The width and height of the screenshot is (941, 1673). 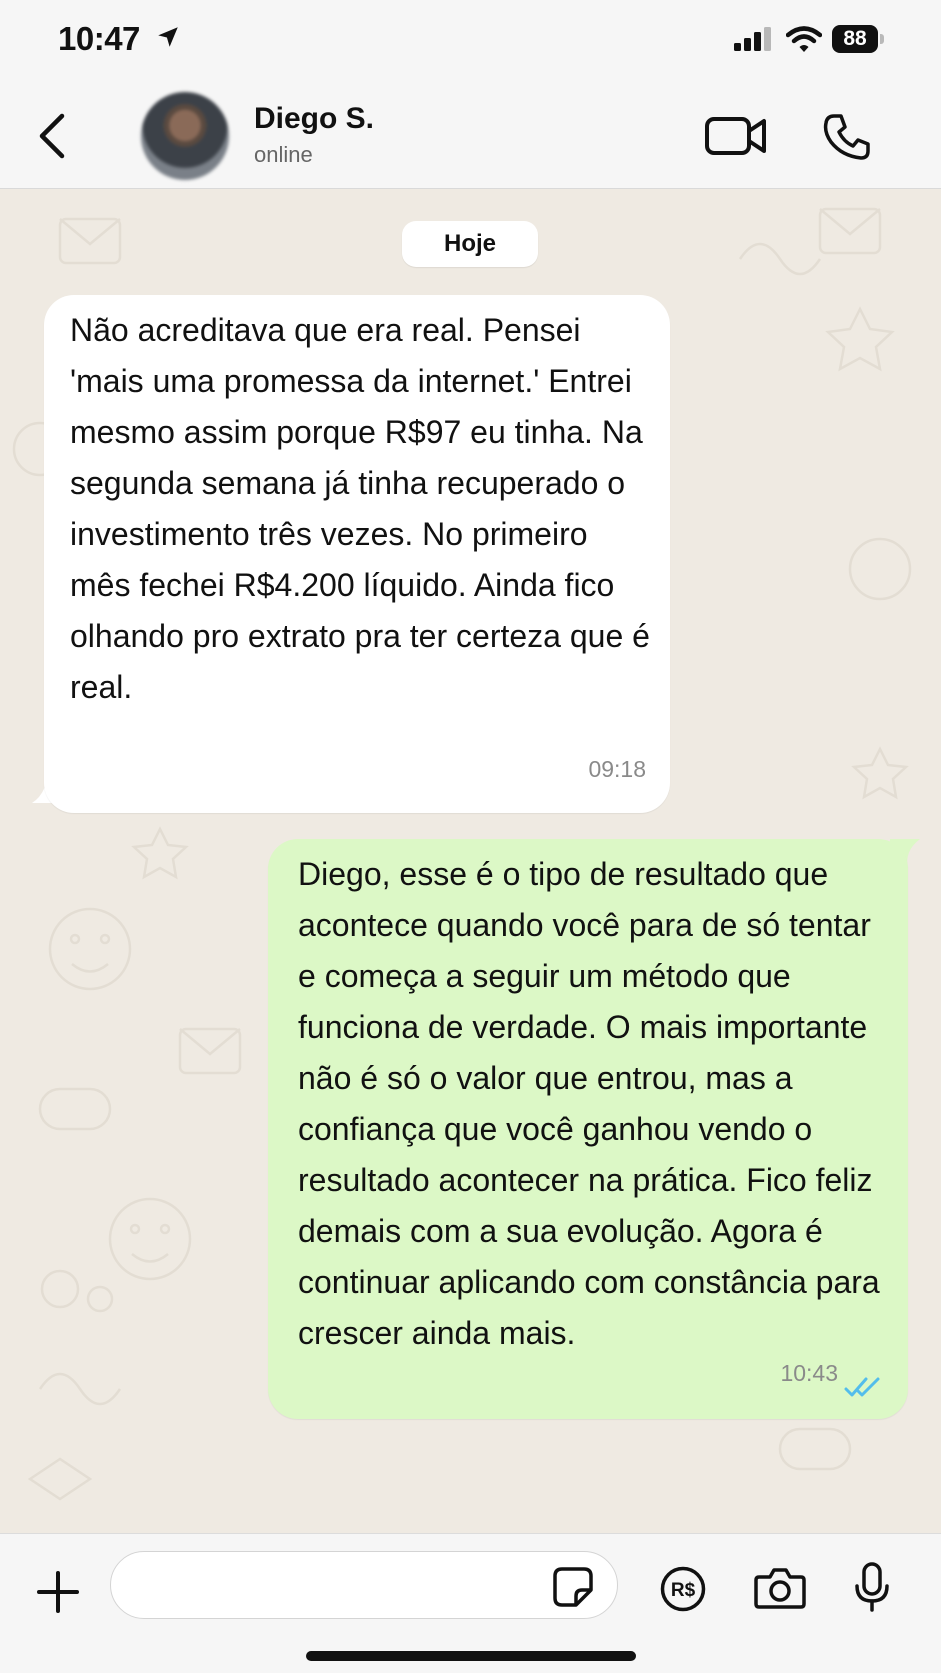 What do you see at coordinates (471, 1656) in the screenshot?
I see `home-indicator` at bounding box center [471, 1656].